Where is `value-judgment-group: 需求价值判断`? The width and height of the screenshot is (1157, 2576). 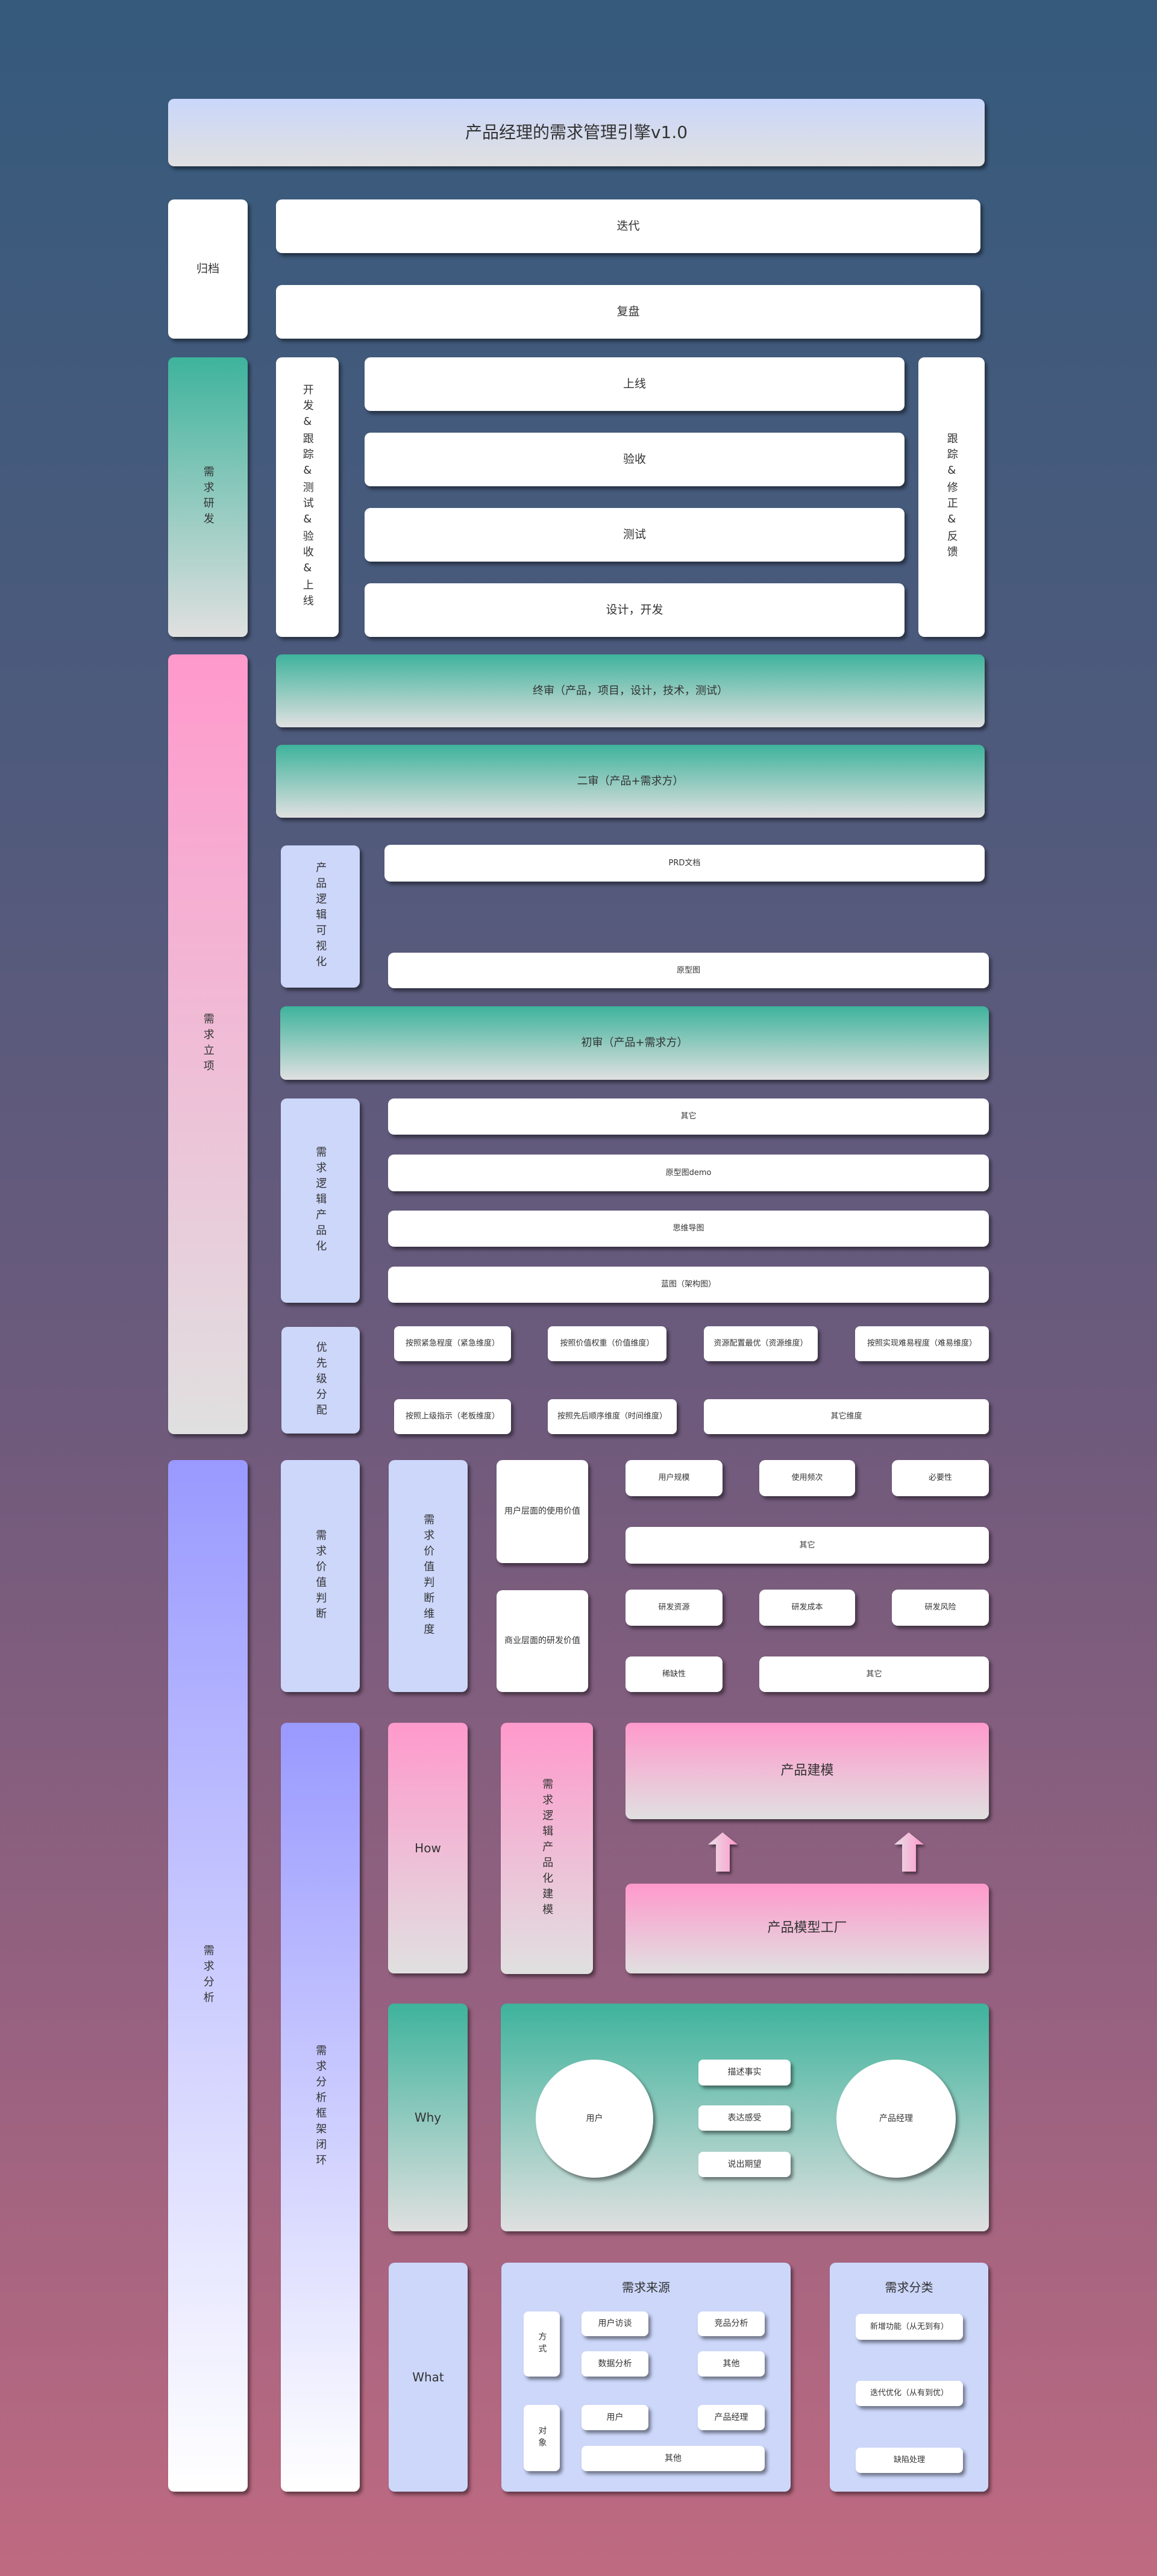 value-judgment-group: 需求价值判断 is located at coordinates (320, 1576).